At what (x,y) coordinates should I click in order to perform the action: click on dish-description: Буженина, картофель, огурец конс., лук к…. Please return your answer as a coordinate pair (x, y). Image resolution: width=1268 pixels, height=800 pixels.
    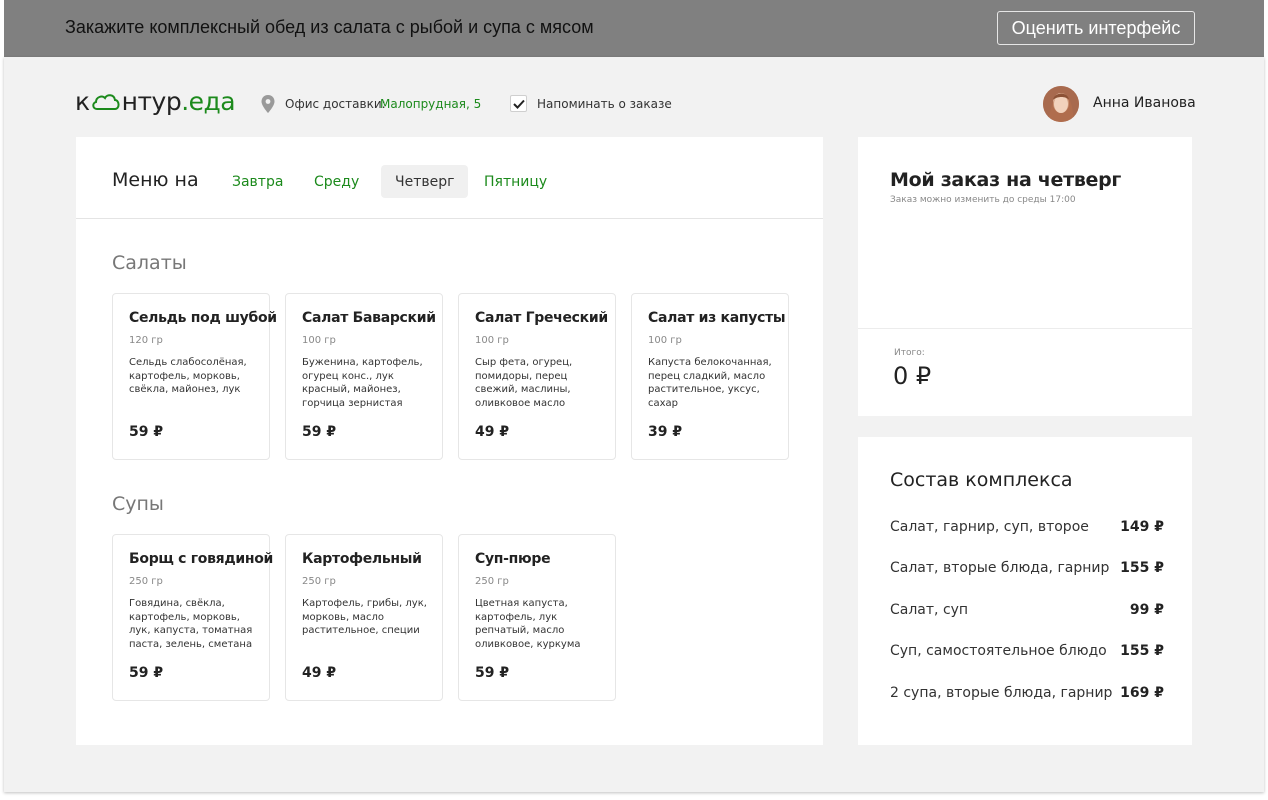
    Looking at the image, I should click on (362, 383).